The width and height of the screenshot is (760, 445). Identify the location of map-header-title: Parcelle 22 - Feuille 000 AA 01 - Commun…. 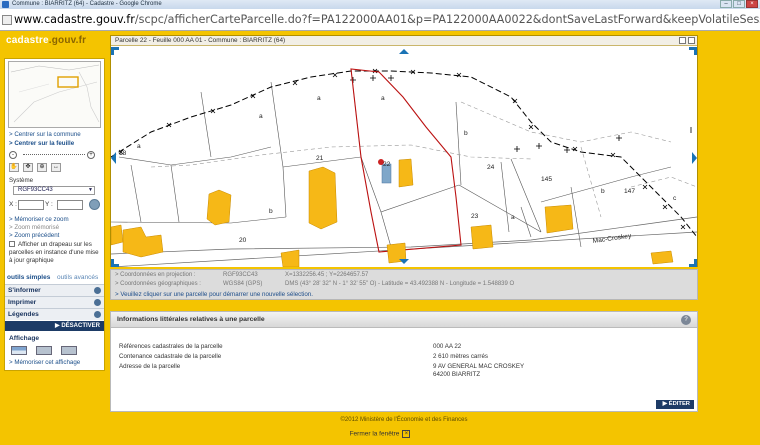
(200, 40).